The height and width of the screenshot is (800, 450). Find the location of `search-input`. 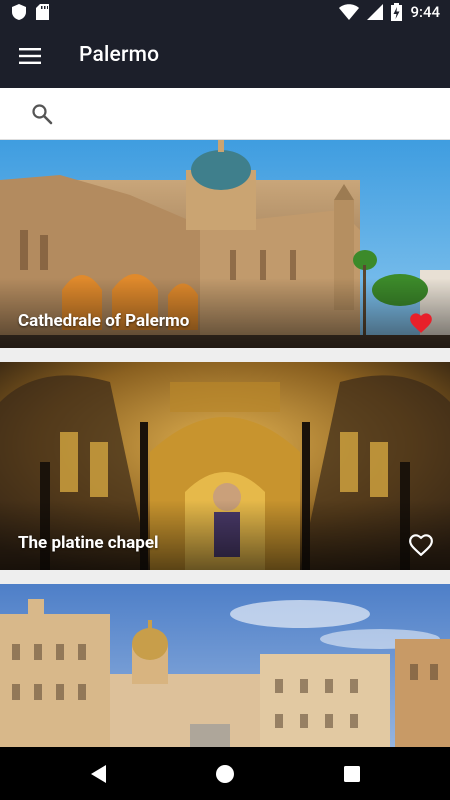

search-input is located at coordinates (248, 114).